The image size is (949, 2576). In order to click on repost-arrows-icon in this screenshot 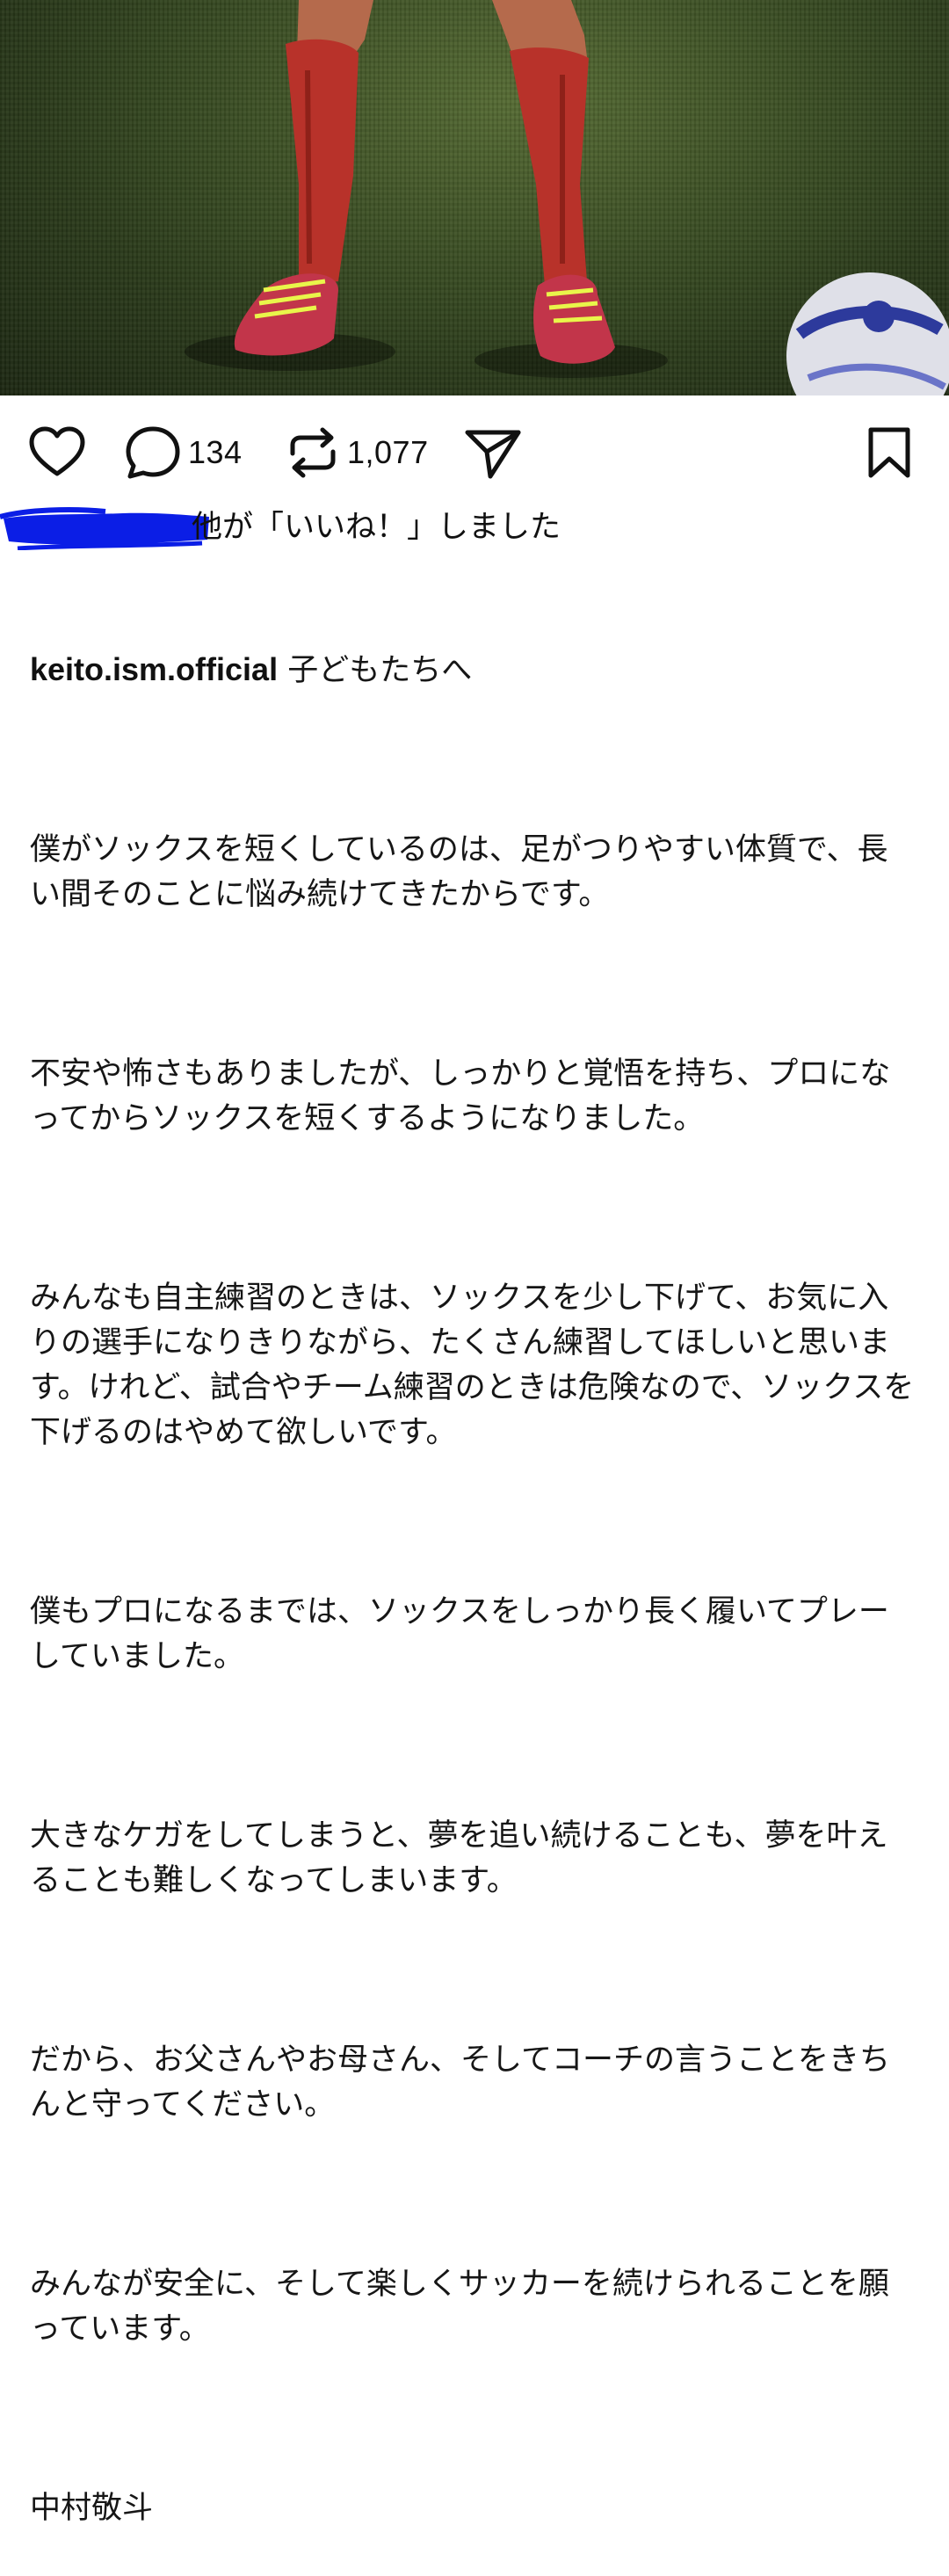, I will do `click(313, 452)`.